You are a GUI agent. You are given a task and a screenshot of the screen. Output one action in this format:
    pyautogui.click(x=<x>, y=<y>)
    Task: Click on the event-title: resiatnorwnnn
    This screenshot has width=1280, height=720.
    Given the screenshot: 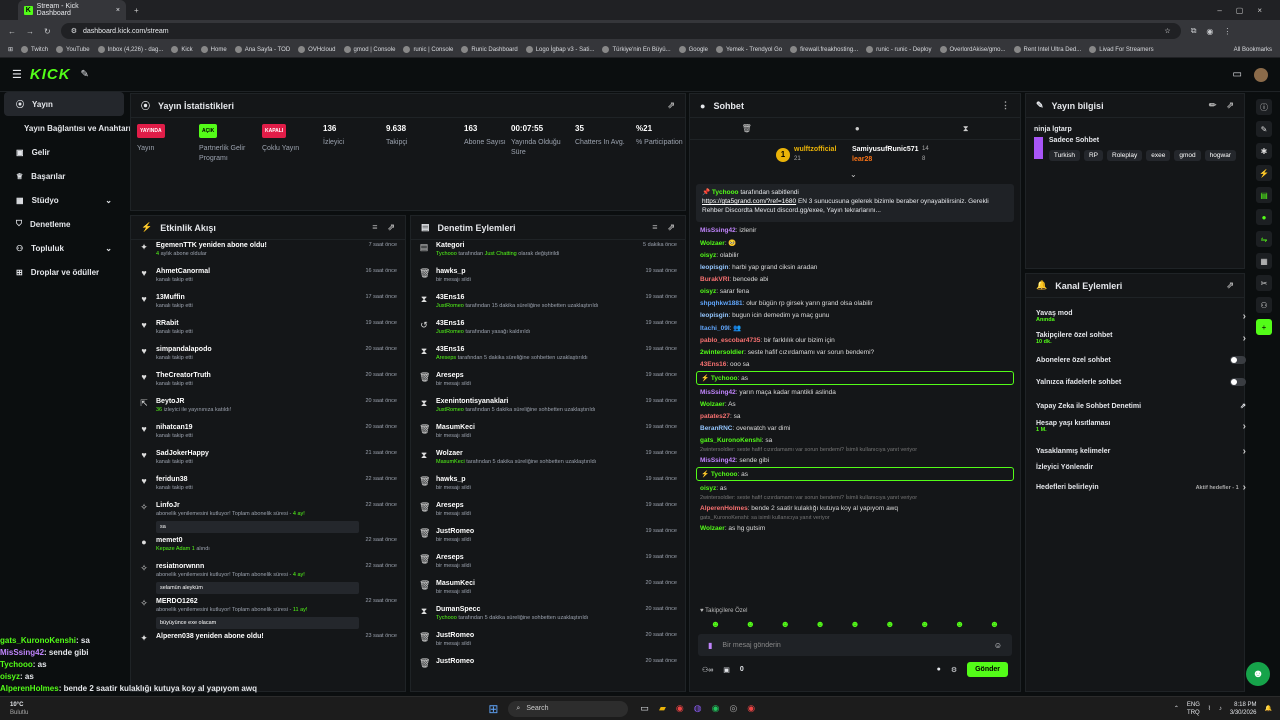 What is the action you would take?
    pyautogui.click(x=257, y=566)
    